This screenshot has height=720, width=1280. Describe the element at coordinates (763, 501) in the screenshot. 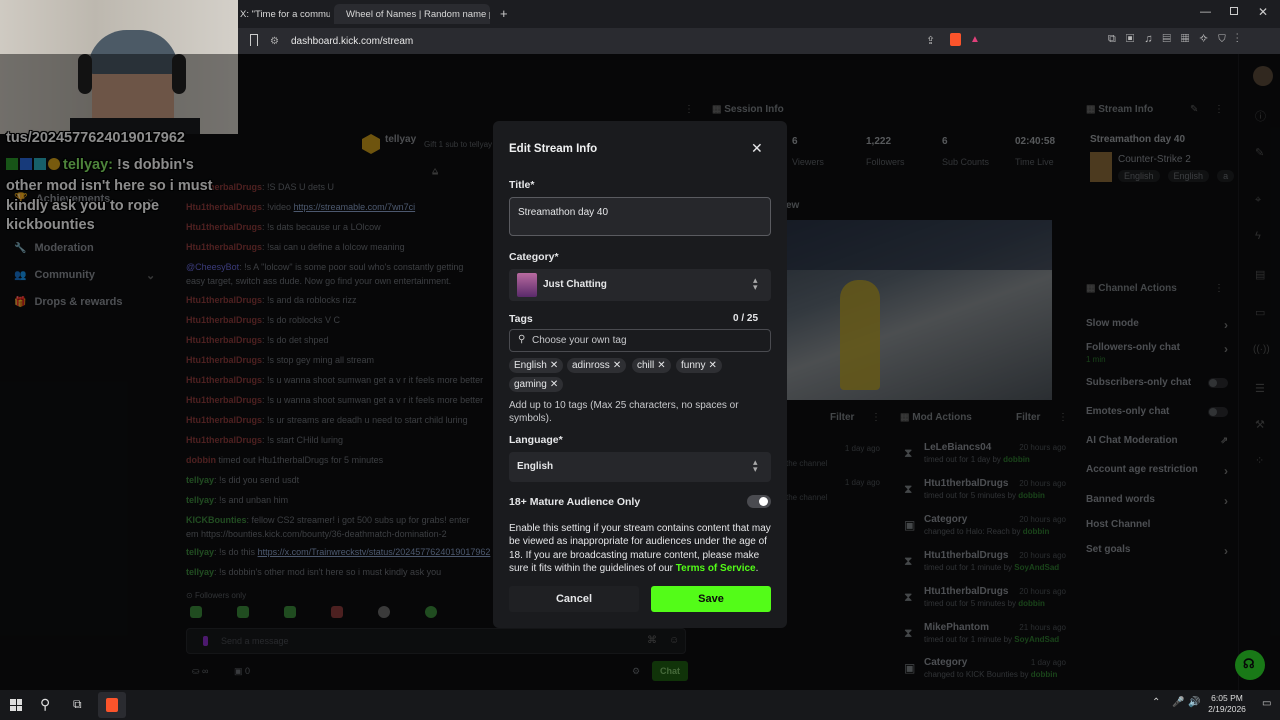

I see `toggle-knob` at that location.